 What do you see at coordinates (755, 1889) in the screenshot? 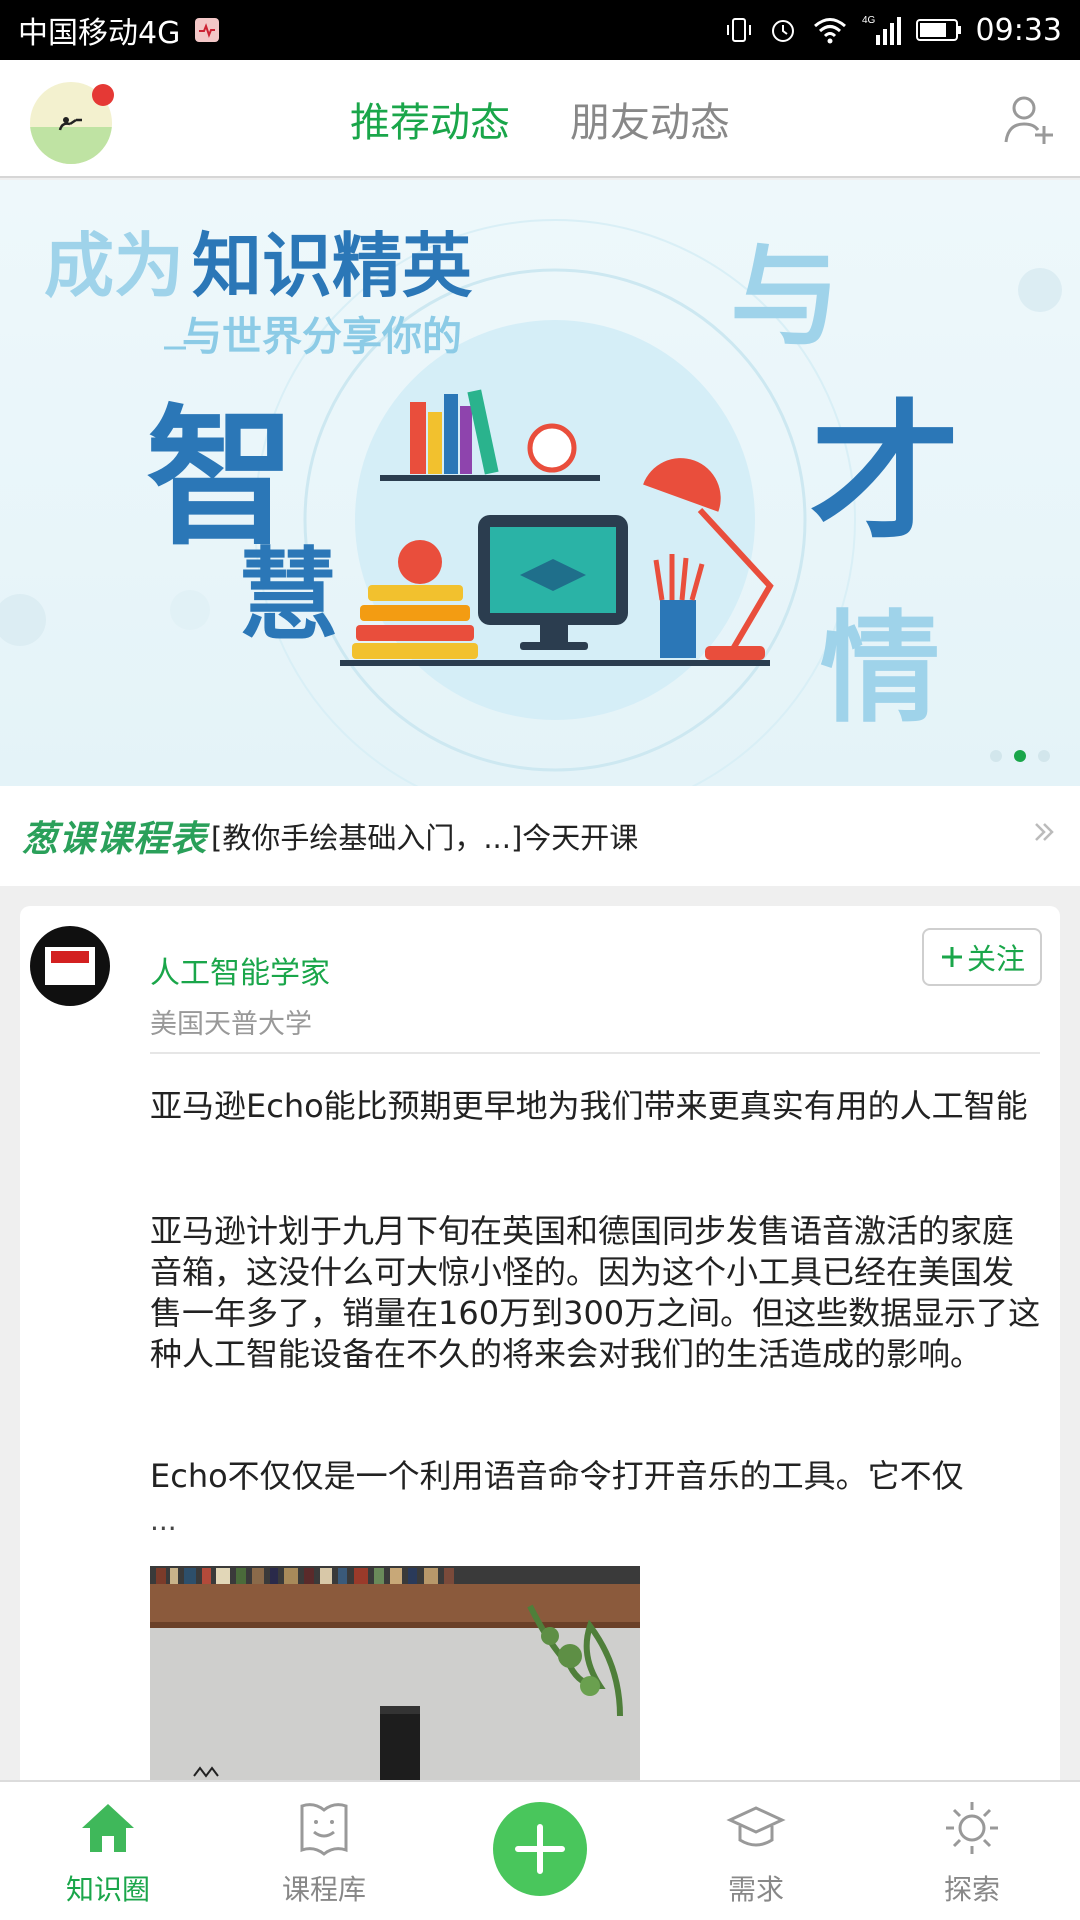
I see `nav-label: 需求` at bounding box center [755, 1889].